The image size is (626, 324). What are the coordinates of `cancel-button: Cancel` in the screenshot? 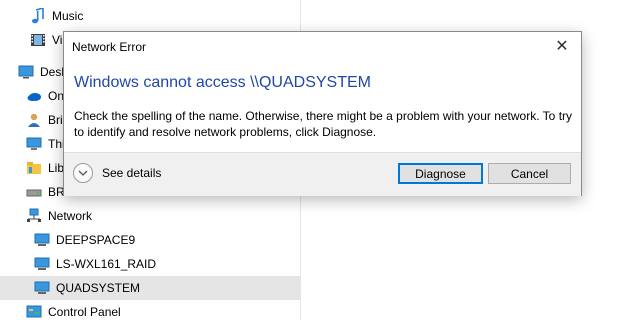 It's located at (529, 173).